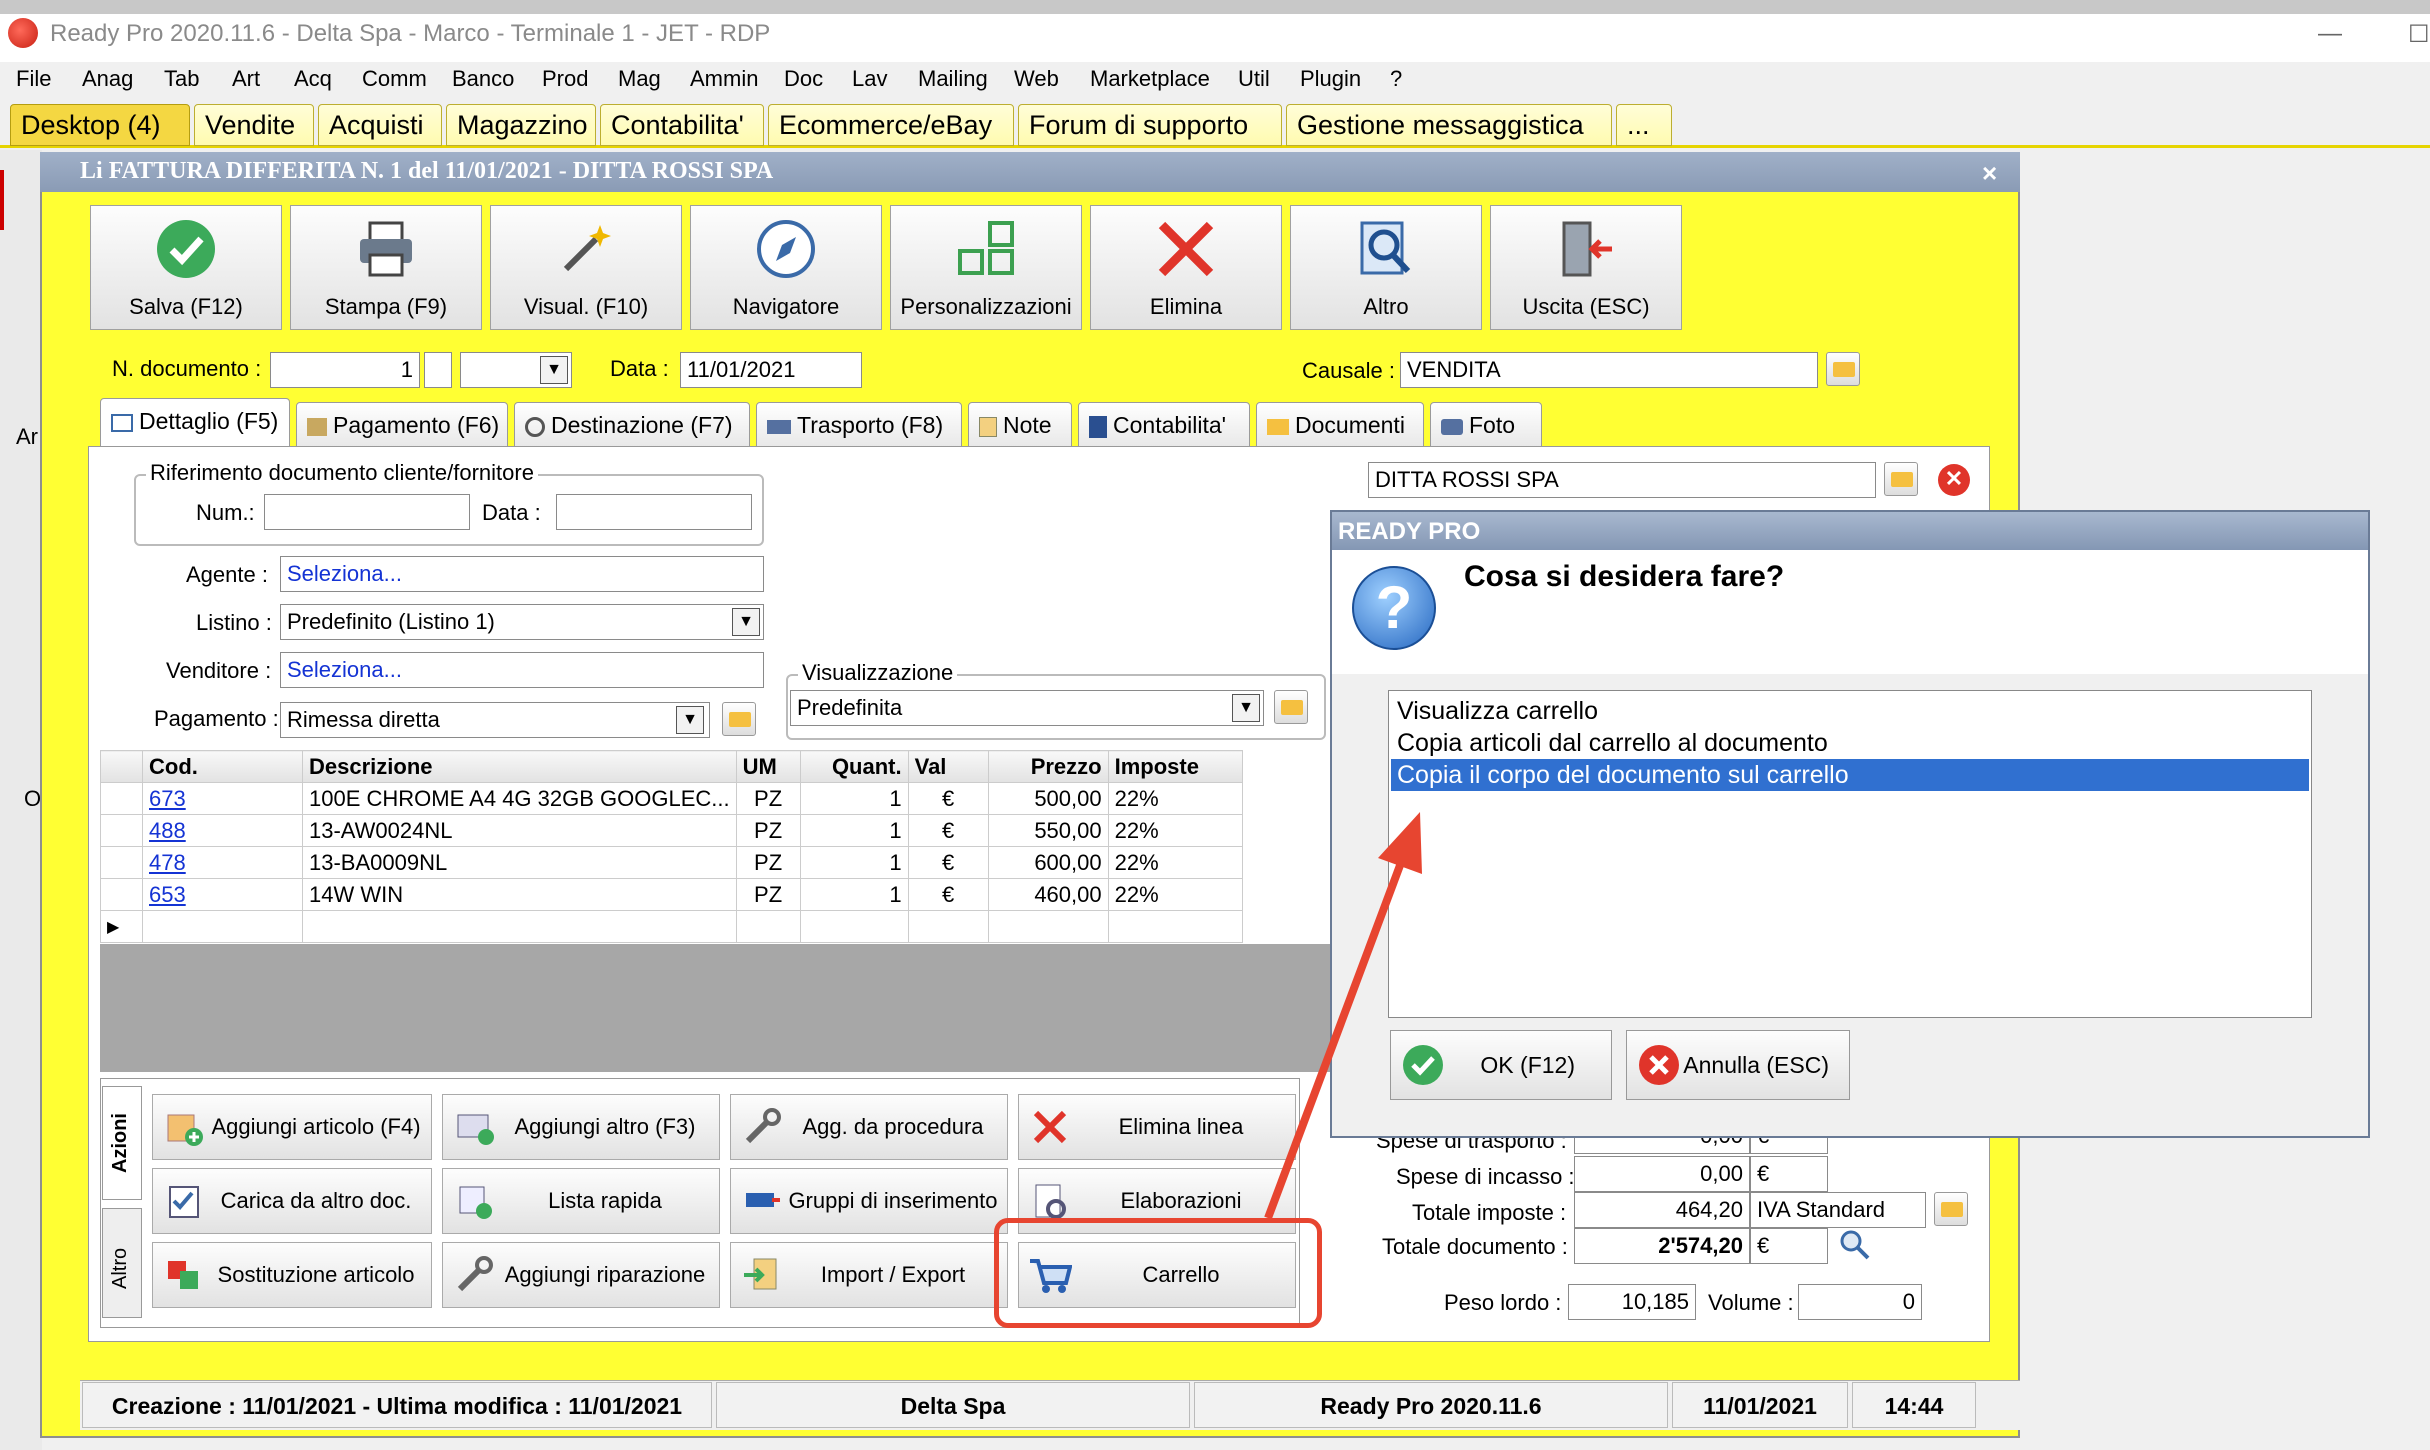 Image resolution: width=2430 pixels, height=1450 pixels. Describe the element at coordinates (1150, 125) in the screenshot. I see `tab-forum: Forum di supporto` at that location.